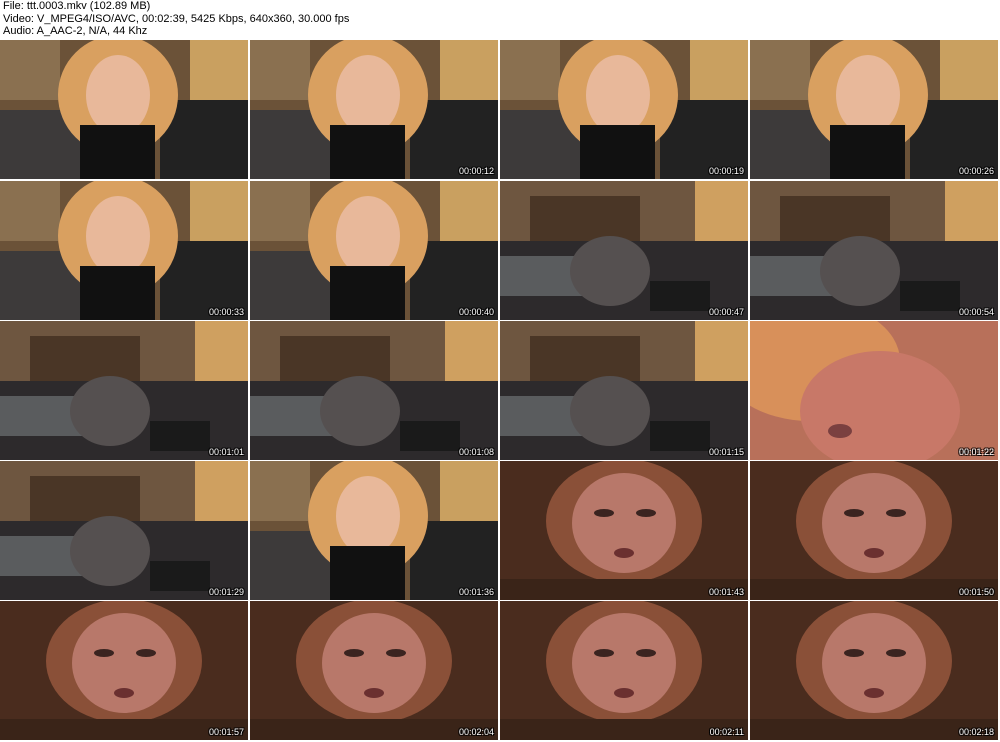  What do you see at coordinates (226, 312) in the screenshot?
I see `thumbnail-timestamp: 00:00:33` at bounding box center [226, 312].